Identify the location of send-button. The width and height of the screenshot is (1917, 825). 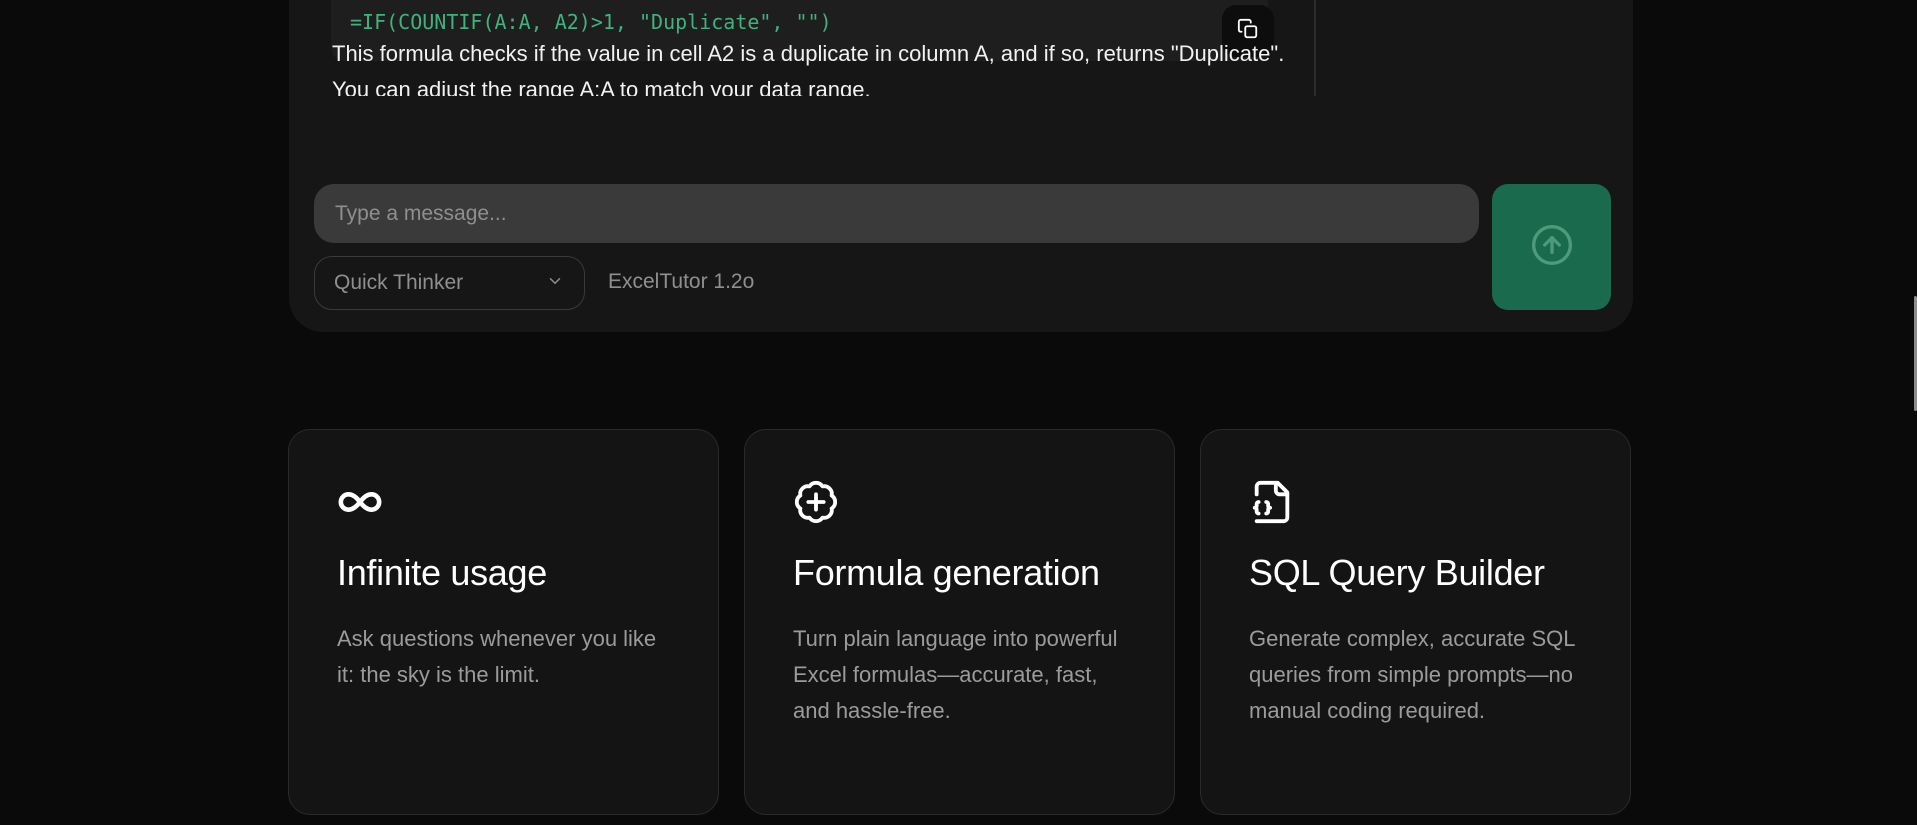
(1551, 247).